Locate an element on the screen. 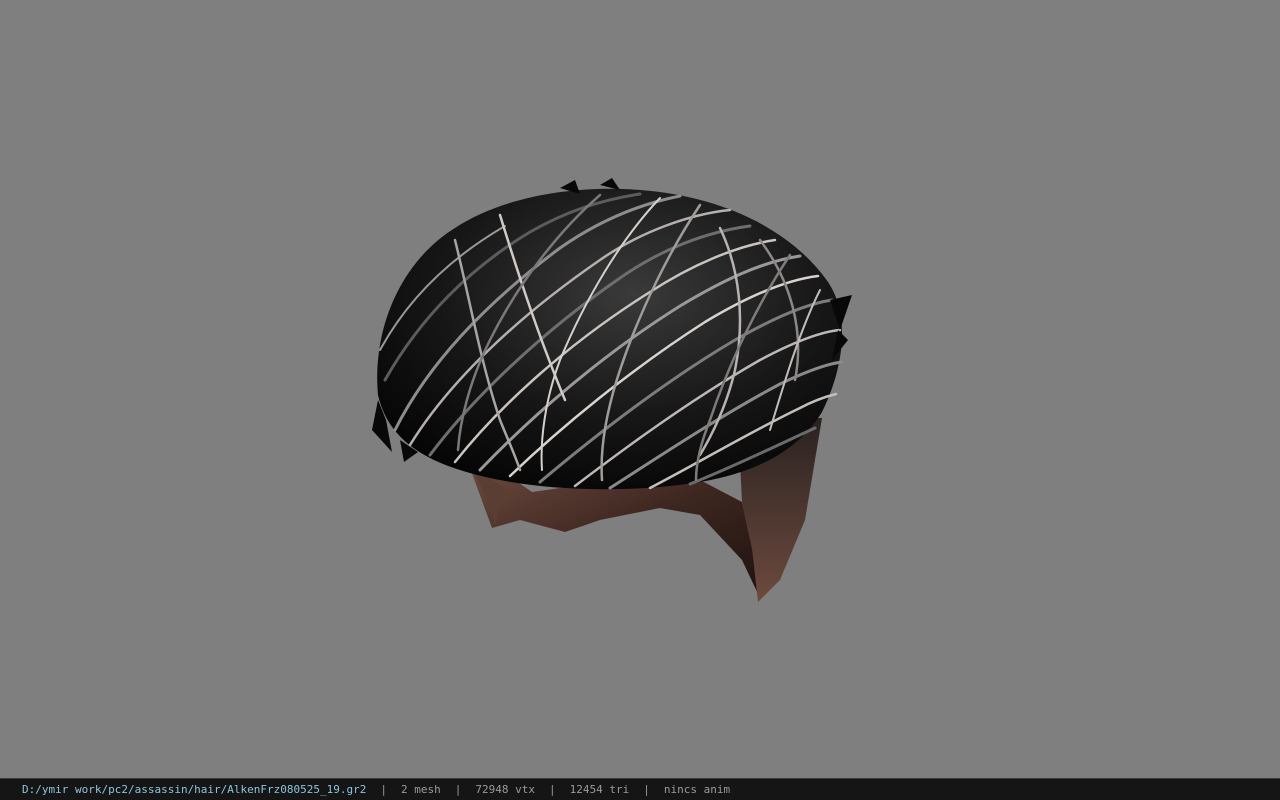 This screenshot has height=800, width=1280. hair-volume is located at coordinates (610, 339).